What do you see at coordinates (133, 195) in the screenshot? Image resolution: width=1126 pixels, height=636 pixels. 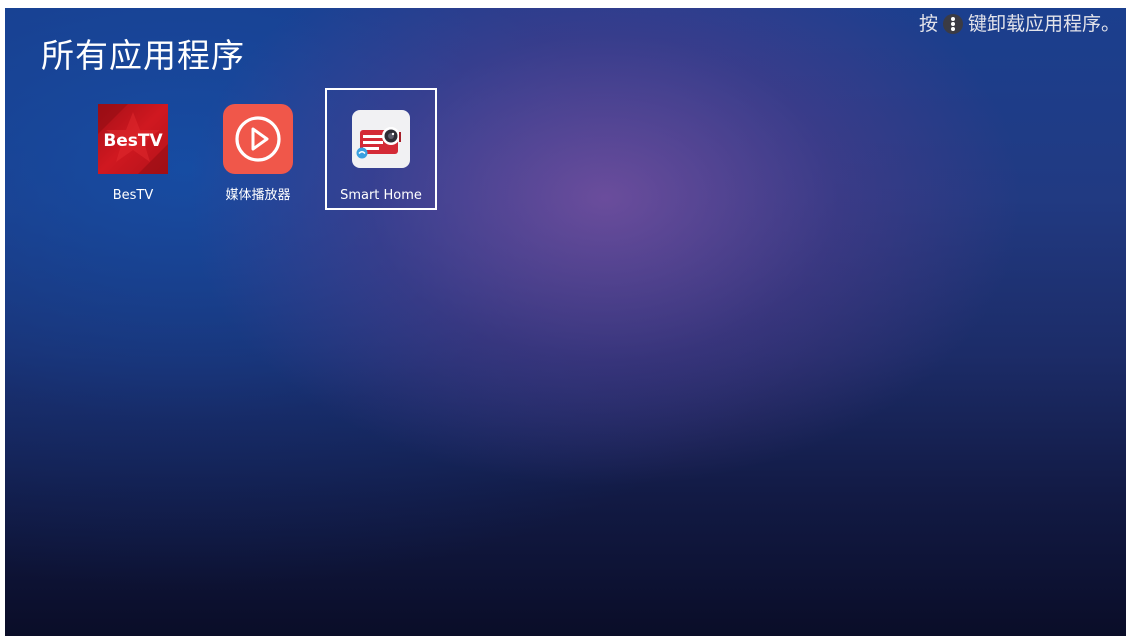 I see `app-label: BesTV` at bounding box center [133, 195].